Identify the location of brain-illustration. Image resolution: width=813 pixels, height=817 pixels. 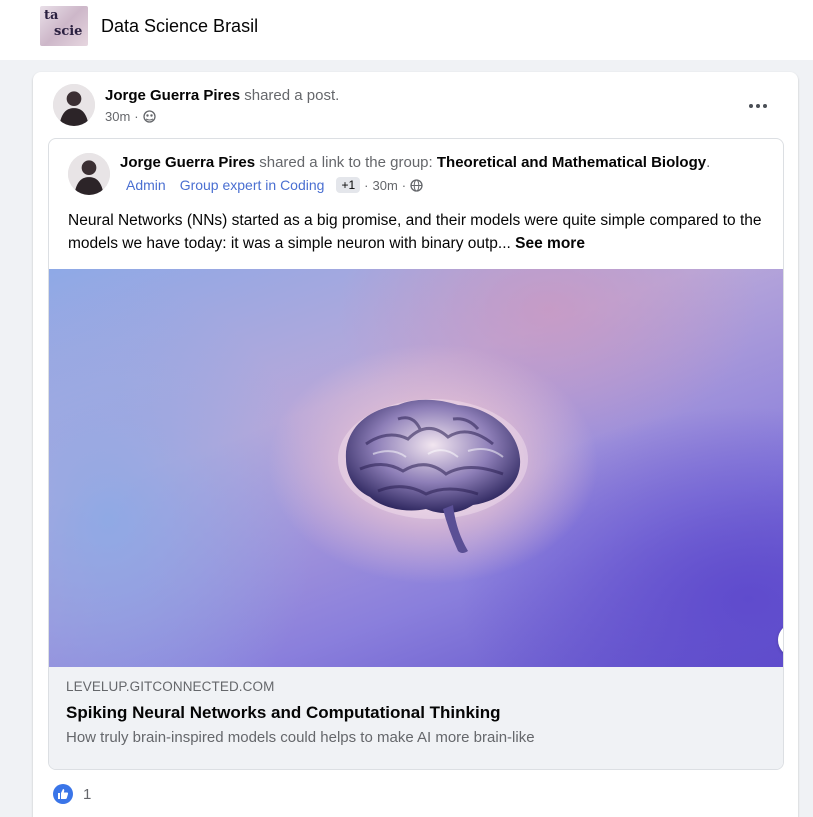
(433, 476).